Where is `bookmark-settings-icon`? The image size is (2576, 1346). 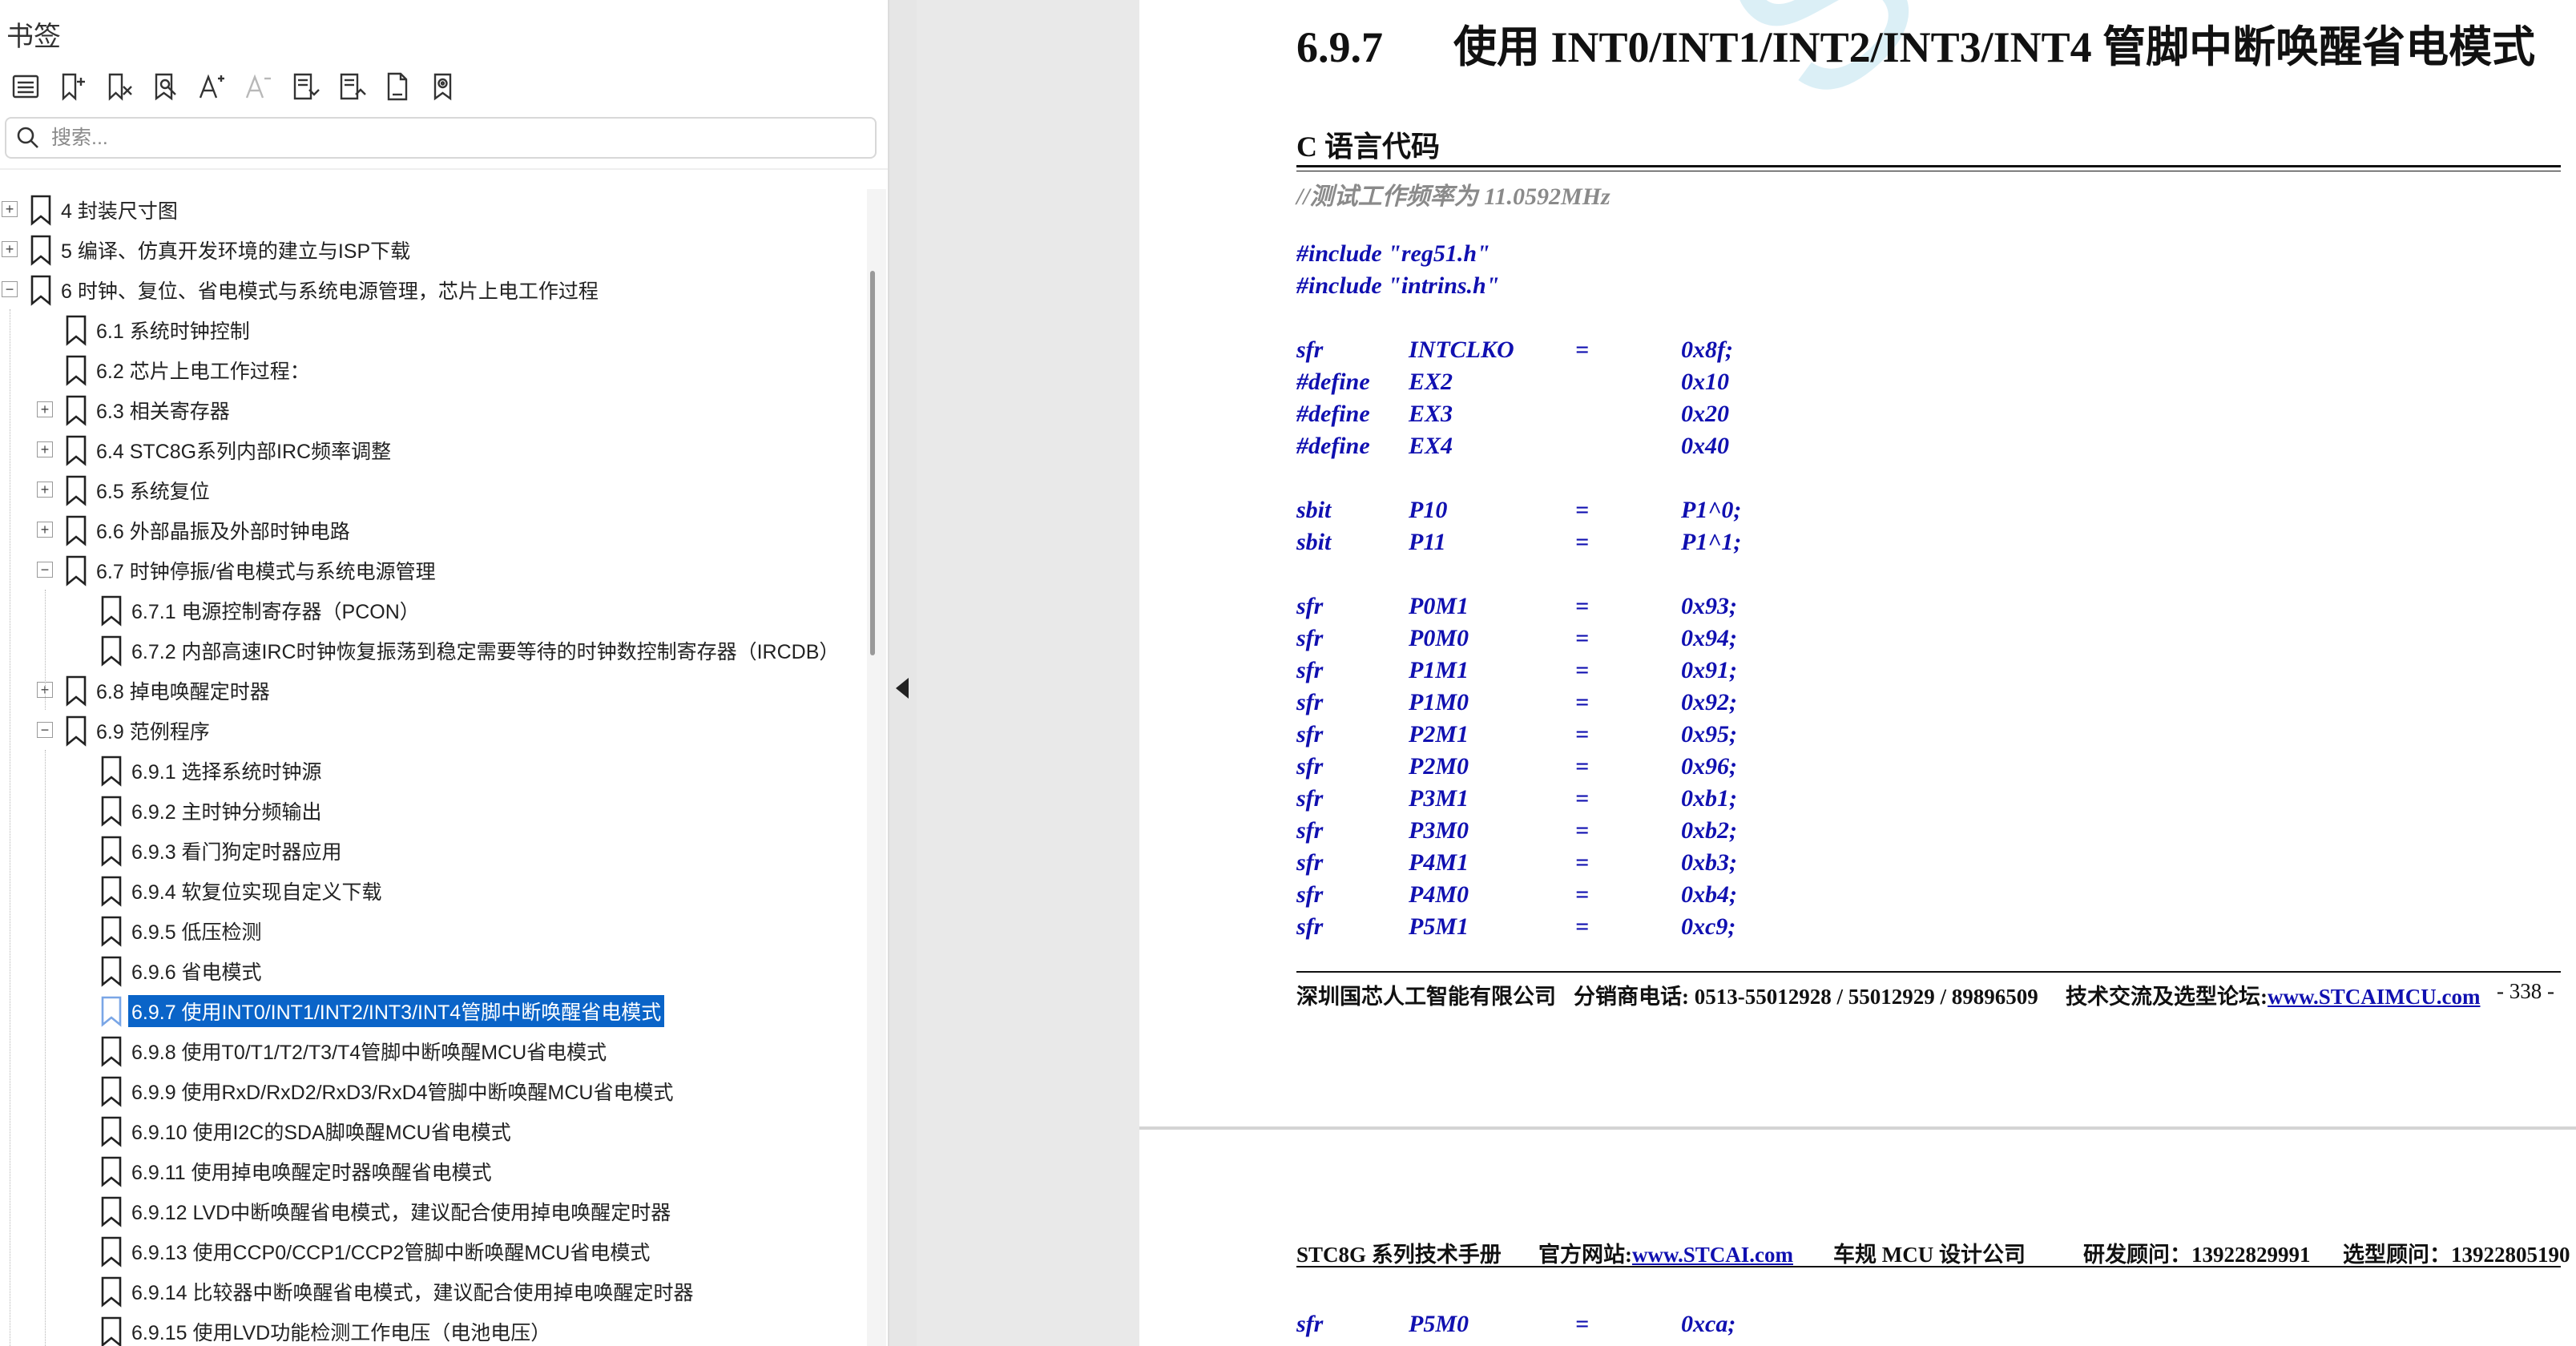
bookmark-settings-icon is located at coordinates (444, 86).